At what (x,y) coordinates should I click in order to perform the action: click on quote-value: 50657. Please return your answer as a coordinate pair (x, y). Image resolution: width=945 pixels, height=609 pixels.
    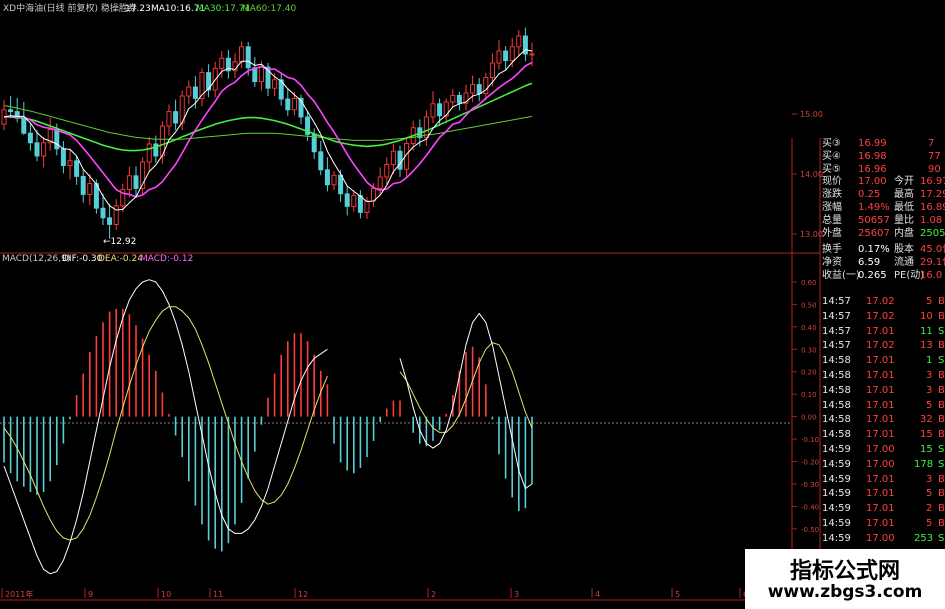
    Looking at the image, I should click on (874, 220).